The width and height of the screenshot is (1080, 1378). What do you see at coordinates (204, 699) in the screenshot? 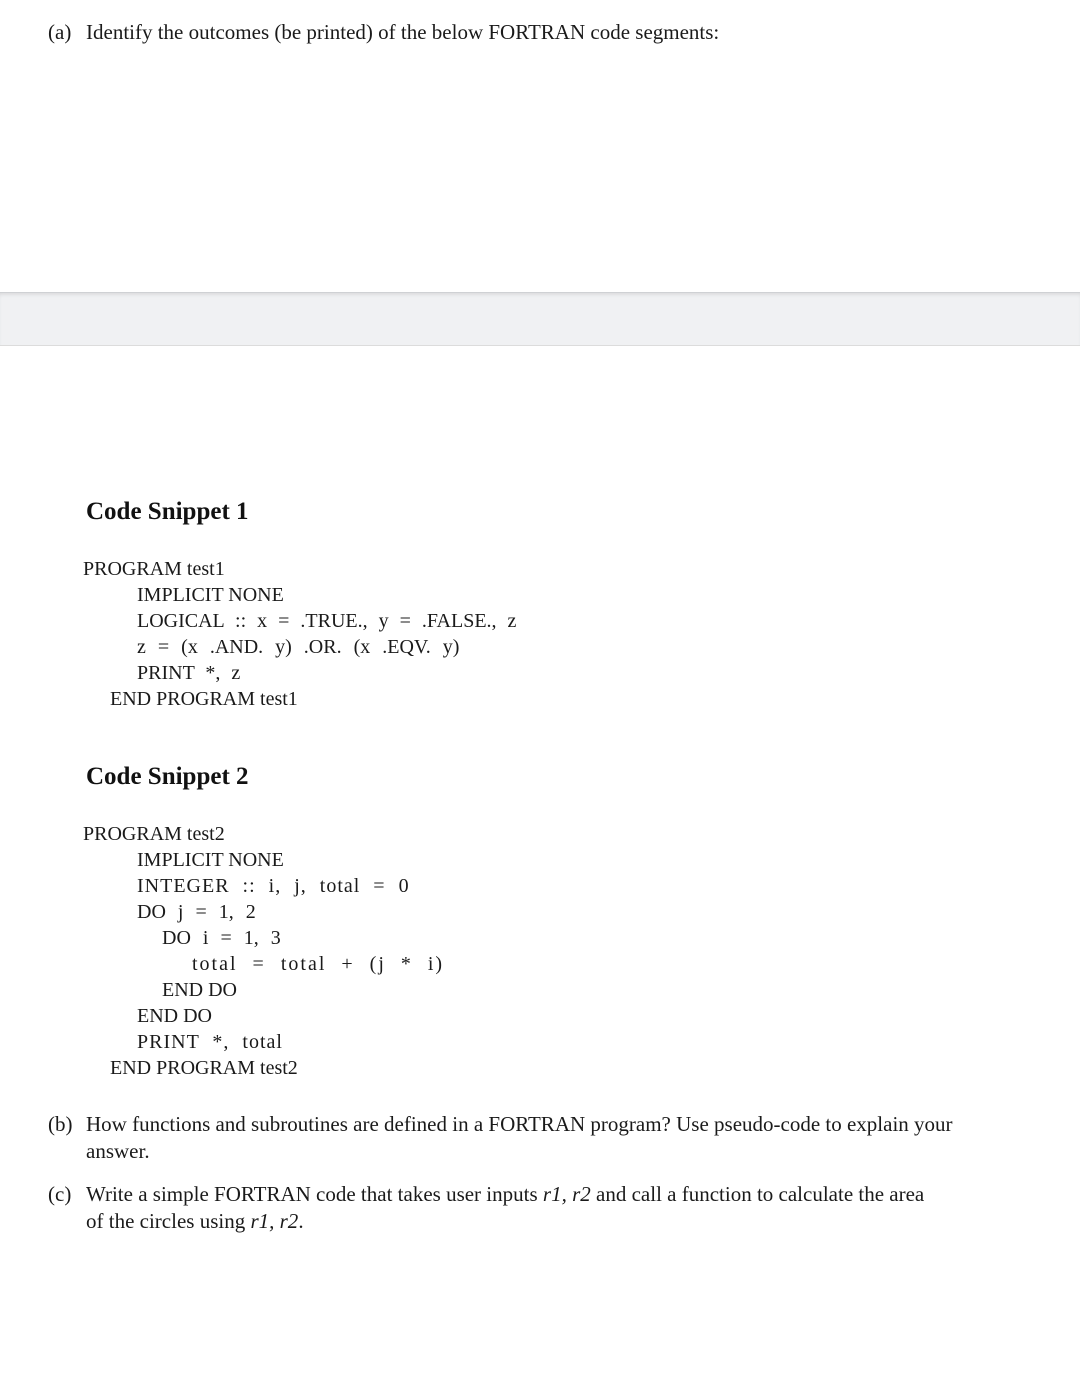
I see `code-line: END PROGRAM test1` at bounding box center [204, 699].